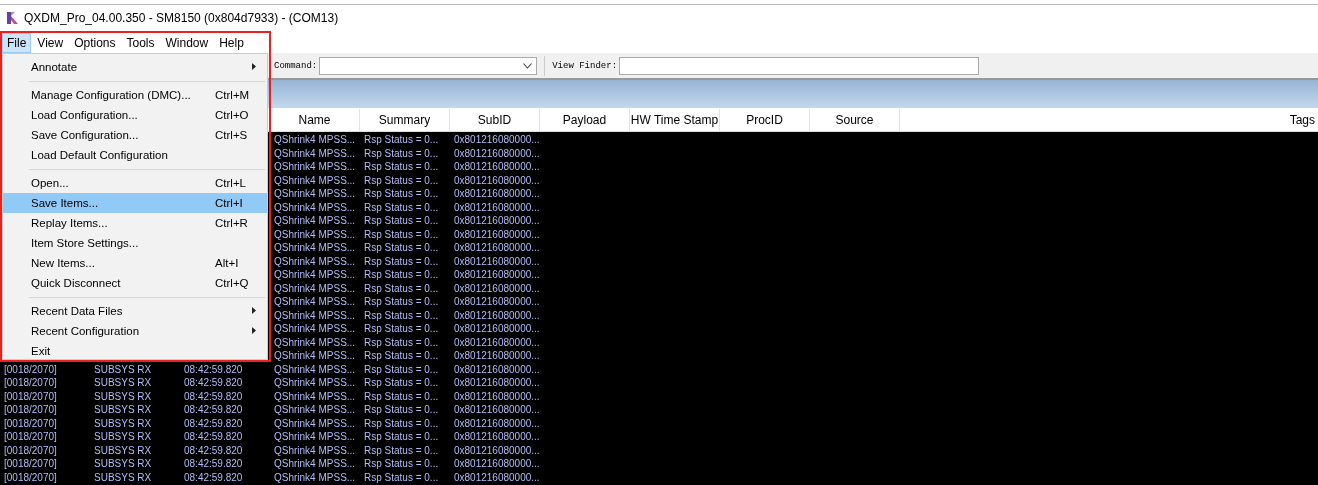 This screenshot has height=485, width=1318. What do you see at coordinates (135, 203) in the screenshot?
I see `menu-entry: Save Items... Ctrl+I` at bounding box center [135, 203].